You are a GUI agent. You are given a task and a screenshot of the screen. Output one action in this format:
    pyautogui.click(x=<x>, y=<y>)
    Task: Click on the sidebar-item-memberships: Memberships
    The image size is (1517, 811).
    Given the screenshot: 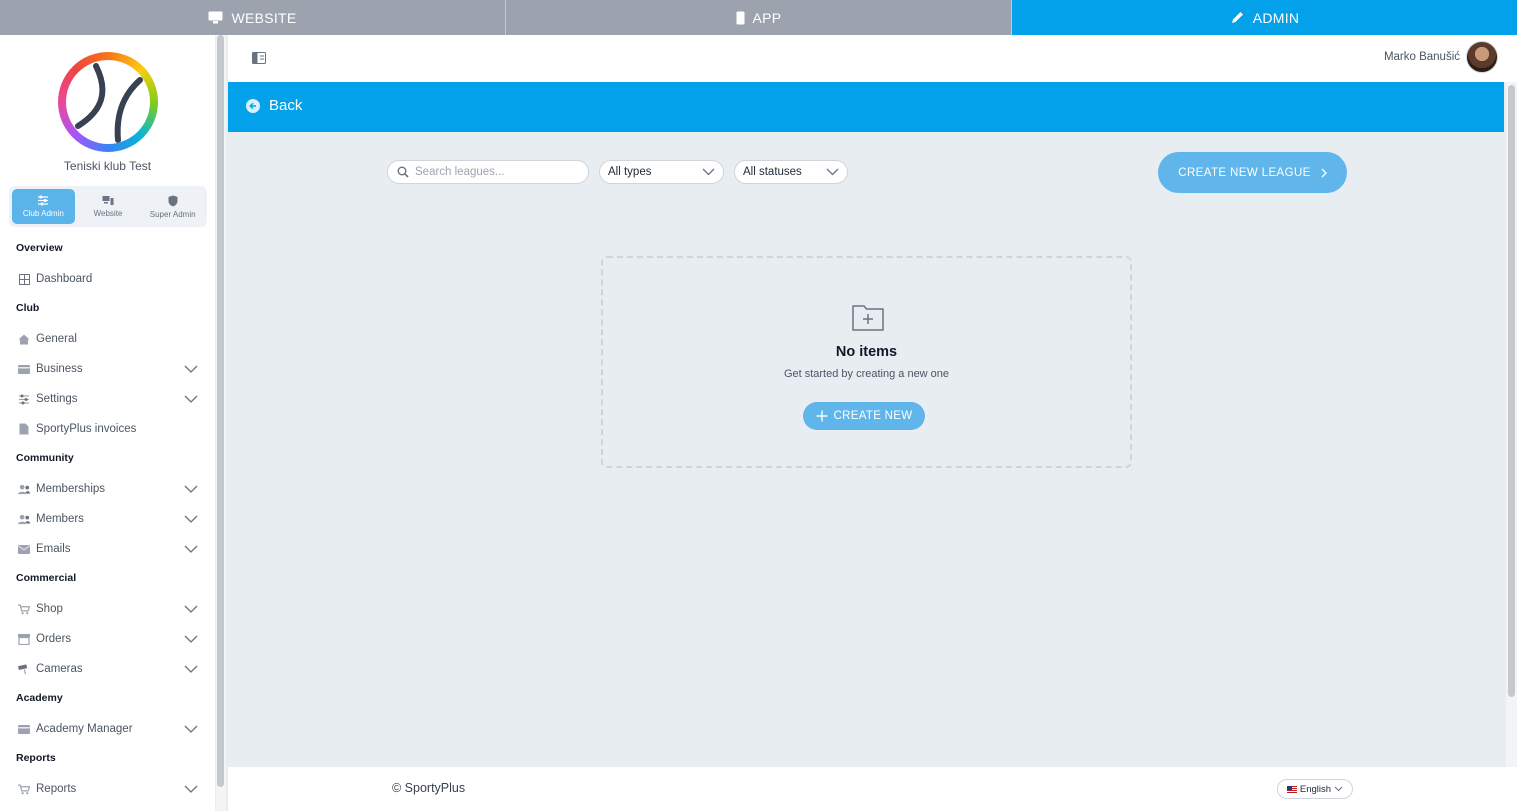 What is the action you would take?
    pyautogui.click(x=107, y=489)
    